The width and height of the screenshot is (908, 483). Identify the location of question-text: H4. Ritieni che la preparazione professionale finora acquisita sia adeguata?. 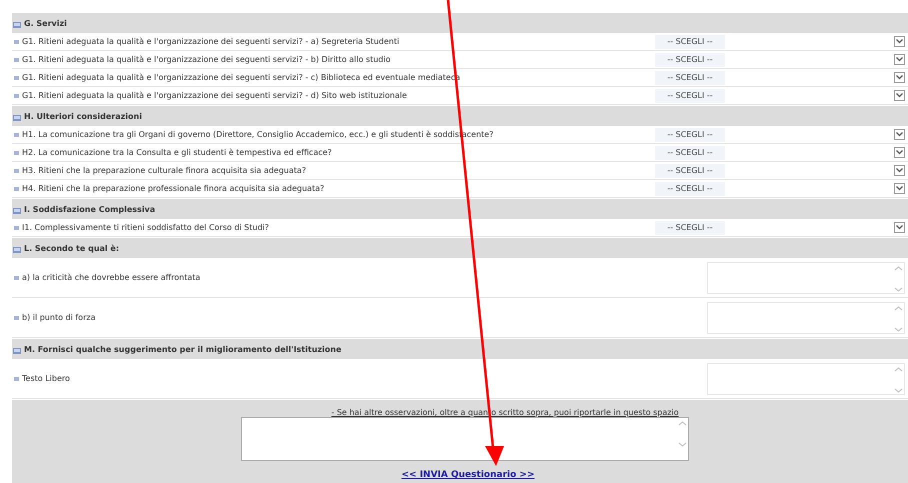
(173, 188).